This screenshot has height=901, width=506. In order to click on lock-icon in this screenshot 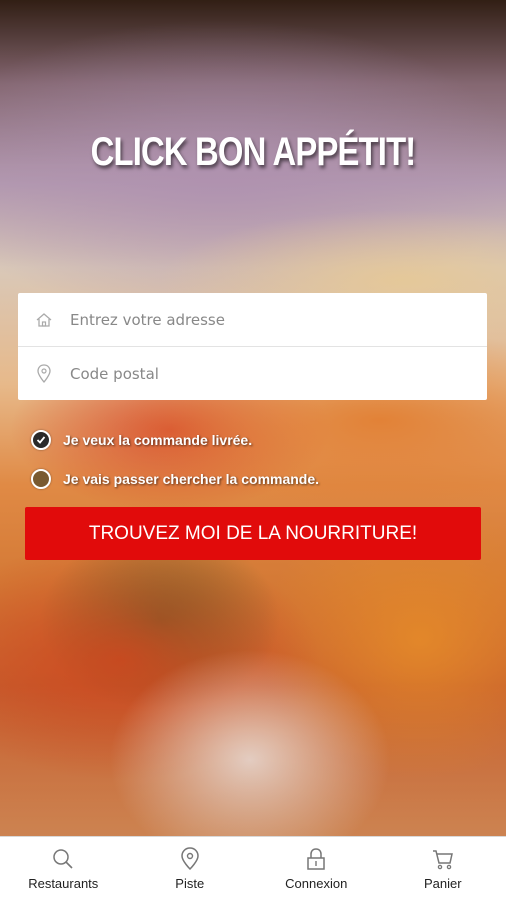, I will do `click(316, 859)`.